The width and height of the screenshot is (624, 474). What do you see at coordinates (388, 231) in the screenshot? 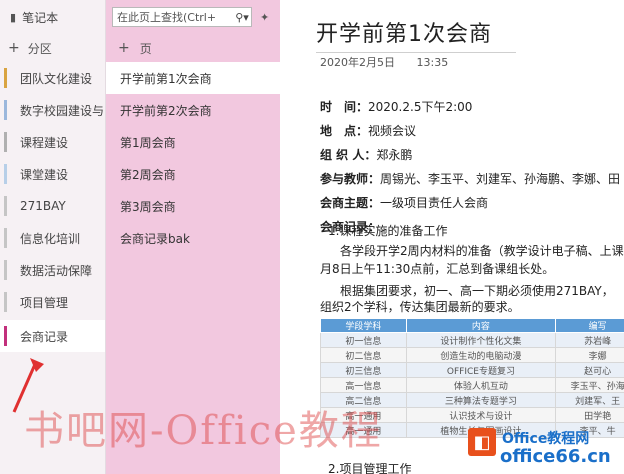
I see `note-line: 1.课程实施的准备工作` at bounding box center [388, 231].